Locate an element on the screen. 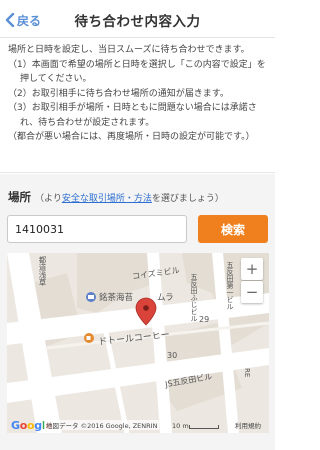 The height and width of the screenshot is (450, 320). map-label-number-30: 30 is located at coordinates (172, 355).